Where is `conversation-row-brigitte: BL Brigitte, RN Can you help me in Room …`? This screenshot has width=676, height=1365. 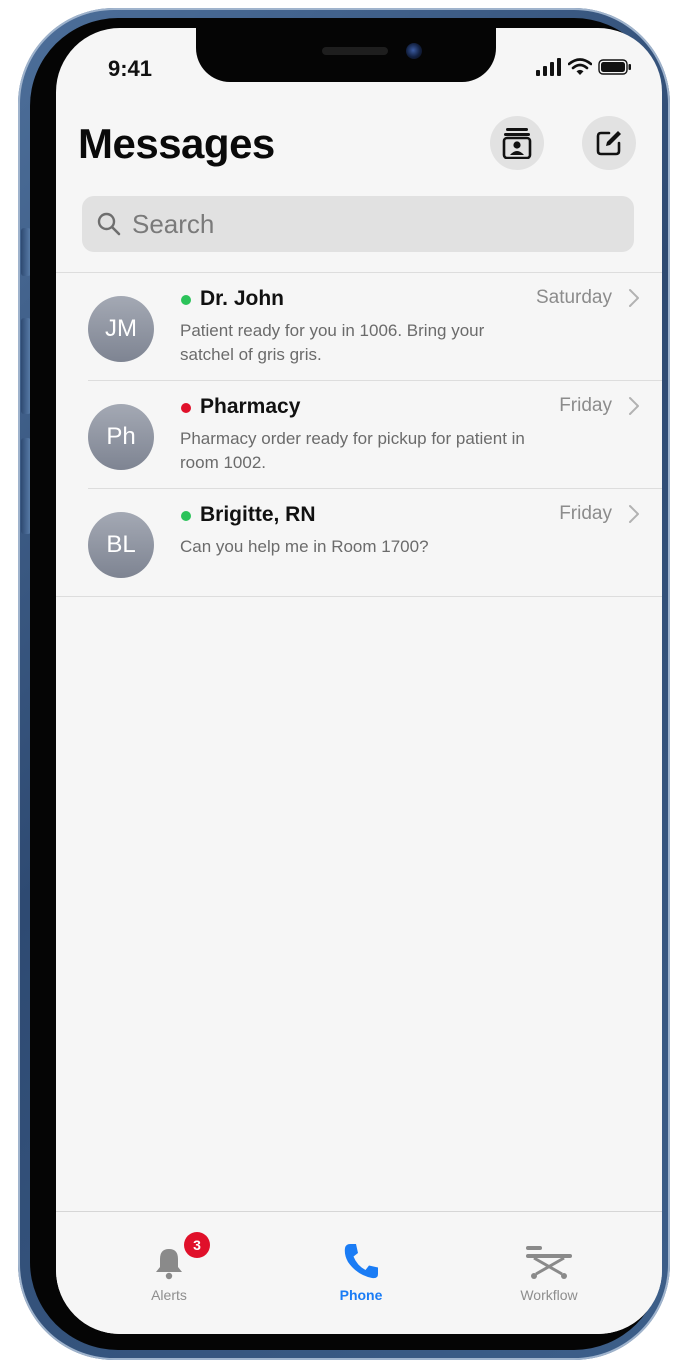
conversation-row-brigitte: BL Brigitte, RN Can you help me in Room … is located at coordinates (359, 541).